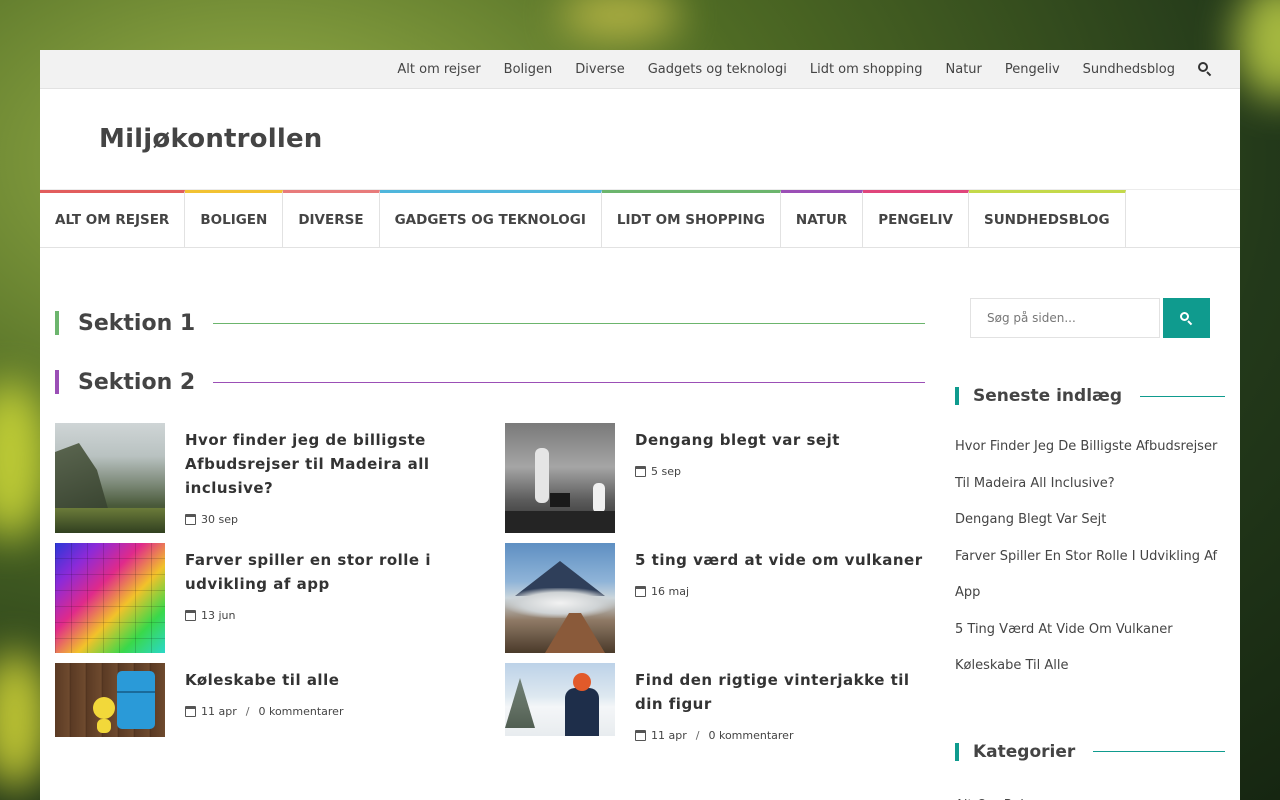  I want to click on top-link-gadgets: Gadgets og teknologi, so click(717, 69).